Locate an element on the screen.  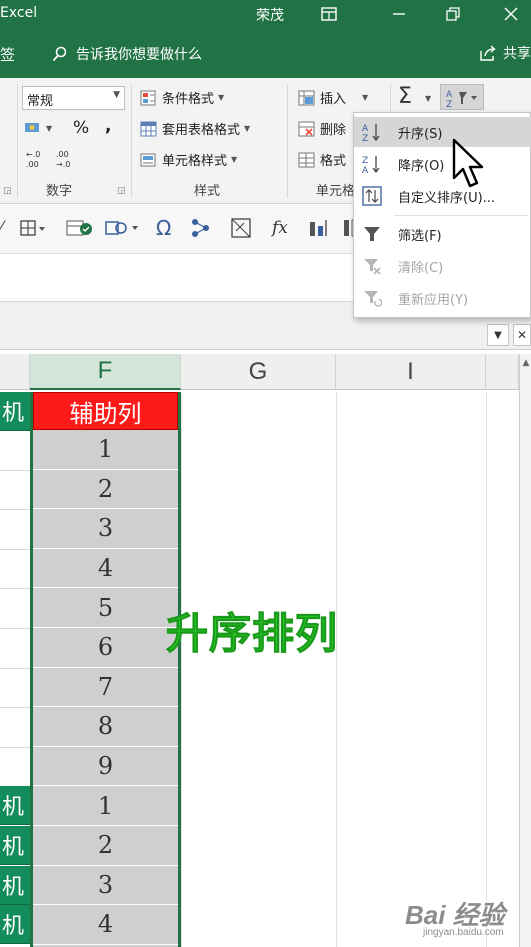
menu-label: 重新应用(Y) is located at coordinates (433, 300).